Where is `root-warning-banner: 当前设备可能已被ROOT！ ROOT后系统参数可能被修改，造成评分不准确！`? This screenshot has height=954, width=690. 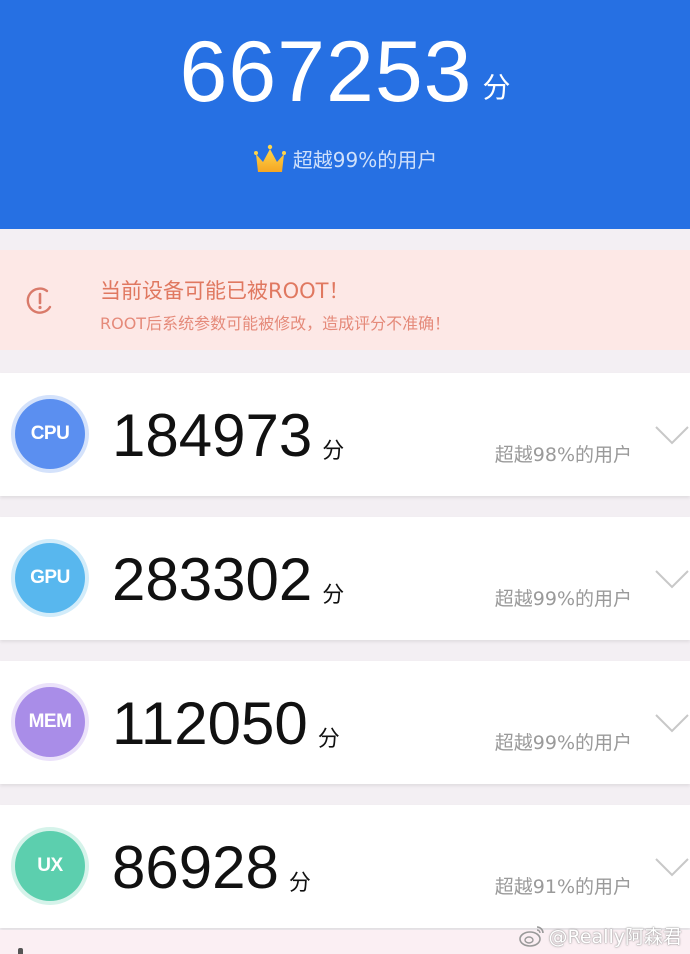
root-warning-banner: 当前设备可能已被ROOT！ ROOT后系统参数可能被修改，造成评分不准确！ is located at coordinates (345, 300).